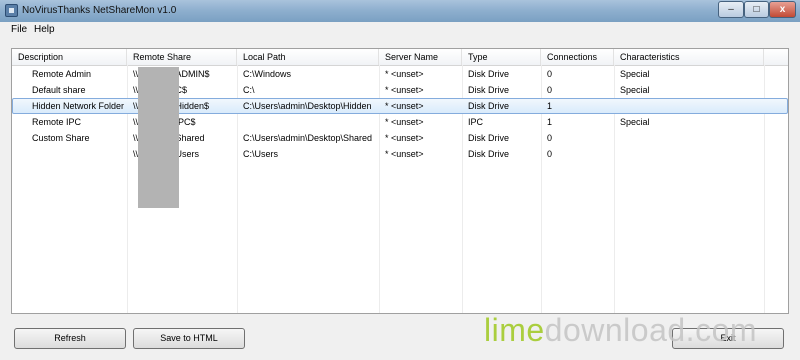  What do you see at coordinates (308, 57) in the screenshot?
I see `column-local-path: Local Path` at bounding box center [308, 57].